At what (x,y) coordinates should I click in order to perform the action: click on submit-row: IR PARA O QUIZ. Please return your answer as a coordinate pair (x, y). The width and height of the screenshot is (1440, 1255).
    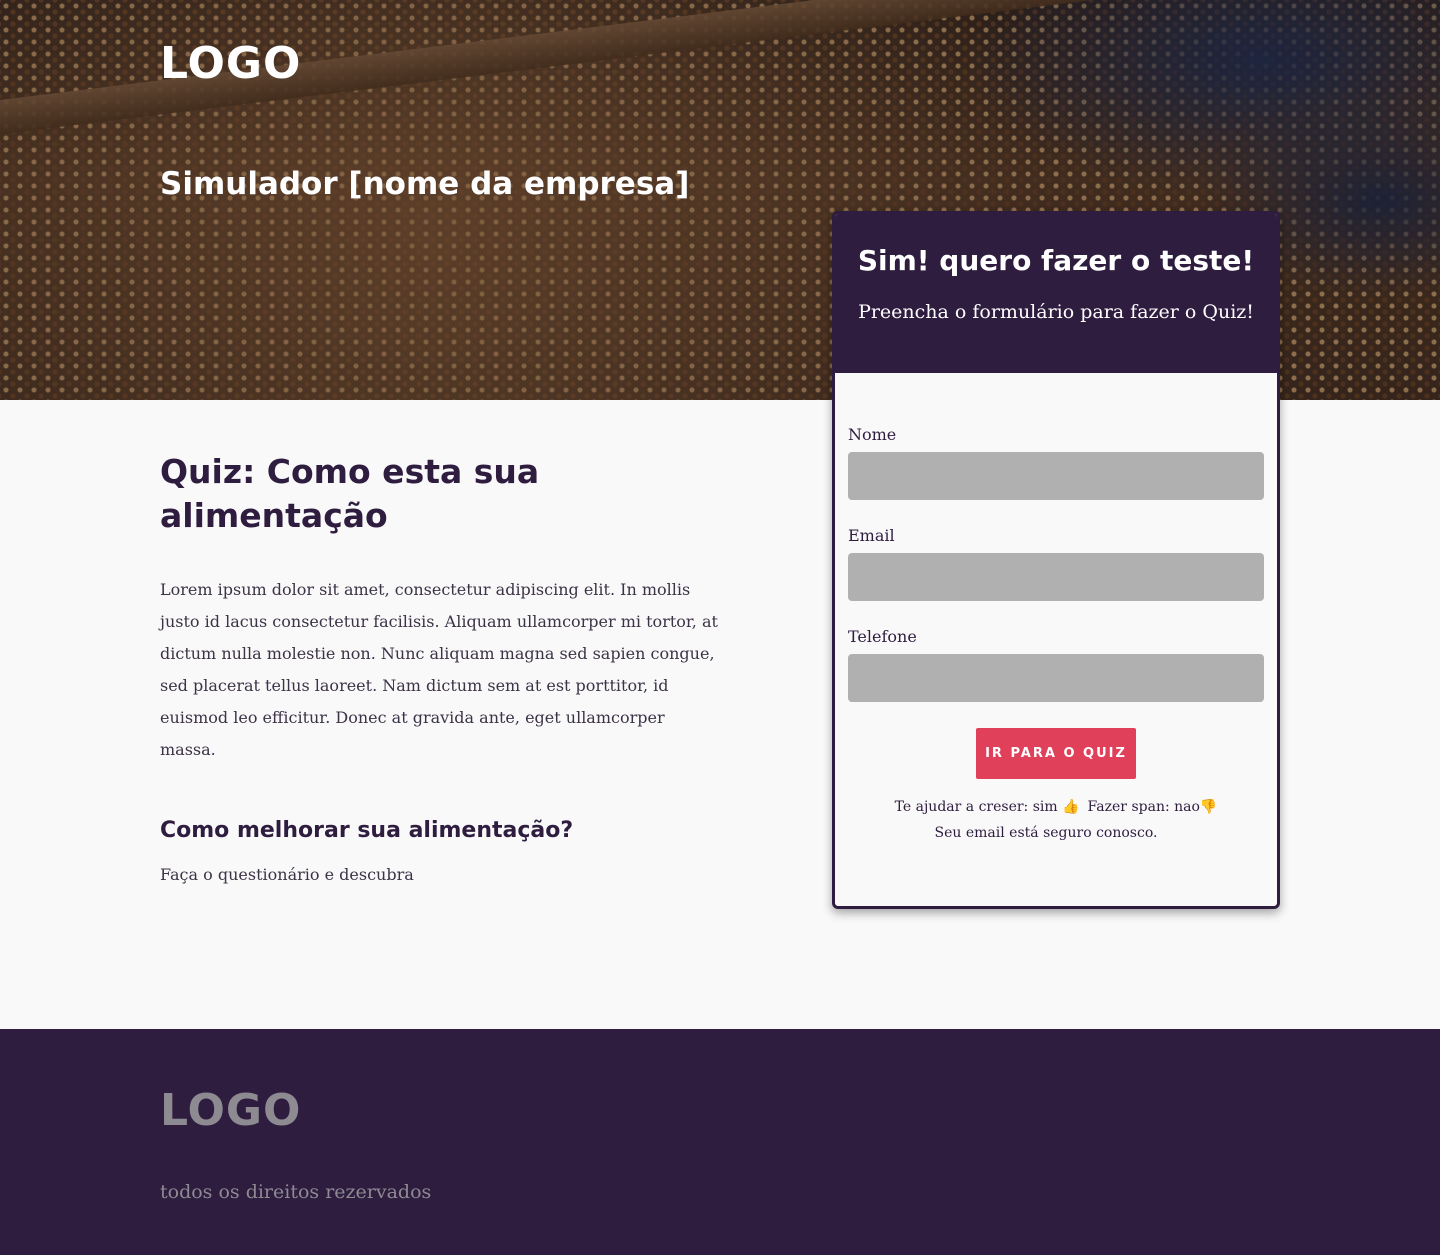
    Looking at the image, I should click on (1056, 753).